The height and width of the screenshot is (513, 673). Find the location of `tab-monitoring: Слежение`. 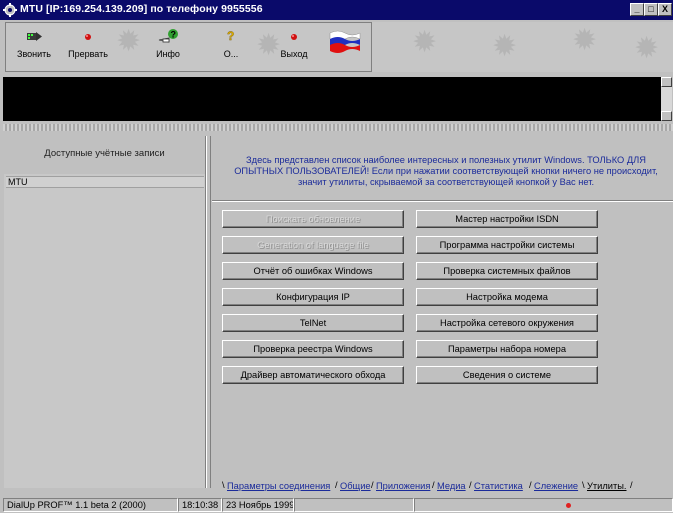

tab-monitoring: Слежение is located at coordinates (556, 486).